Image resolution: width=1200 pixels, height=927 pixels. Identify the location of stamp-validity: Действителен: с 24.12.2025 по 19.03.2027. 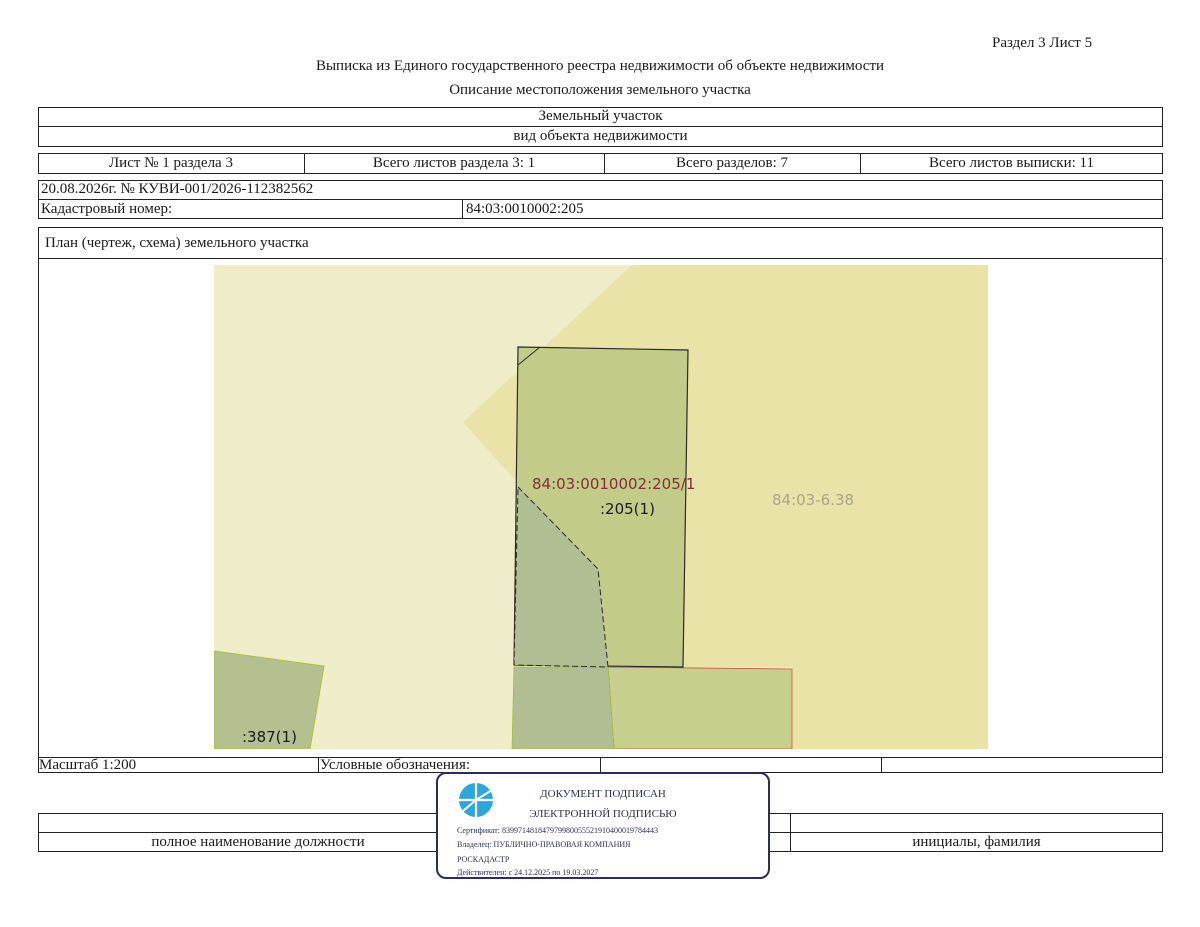
(528, 872).